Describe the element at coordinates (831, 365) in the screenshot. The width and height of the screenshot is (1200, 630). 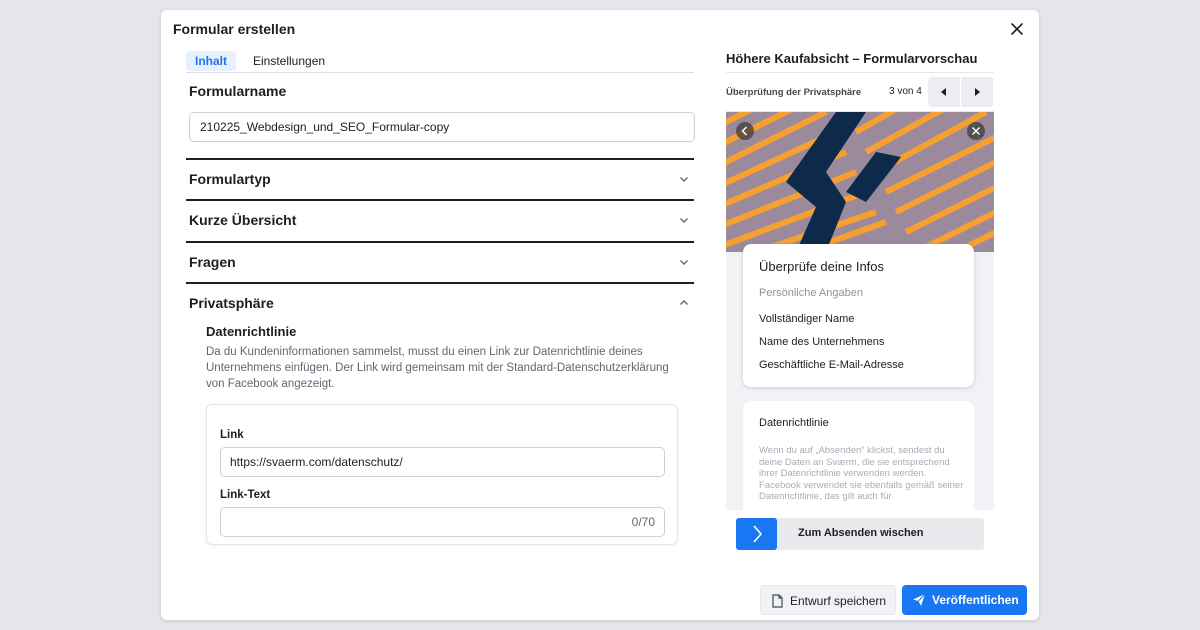
I see `info-field-item: Geschäftliche E-Mail-Adresse` at that location.